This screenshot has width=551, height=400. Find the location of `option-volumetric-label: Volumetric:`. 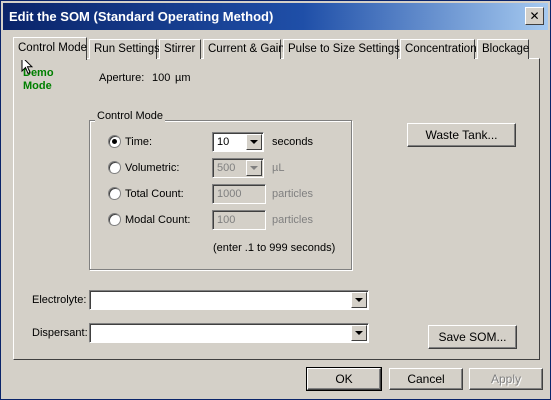

option-volumetric-label: Volumetric: is located at coordinates (152, 168).